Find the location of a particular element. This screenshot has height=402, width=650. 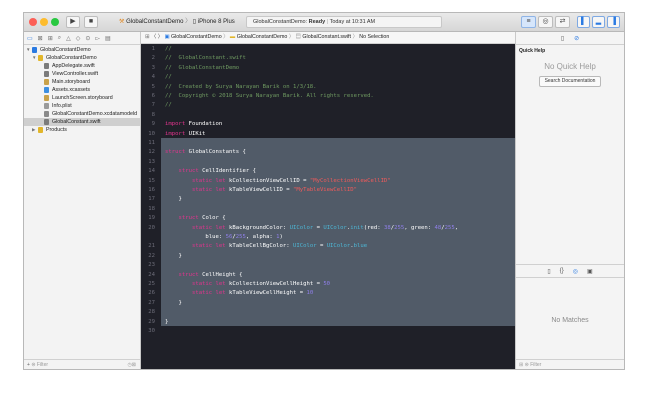

navigator-item: ▶ Products is located at coordinates (82, 130).